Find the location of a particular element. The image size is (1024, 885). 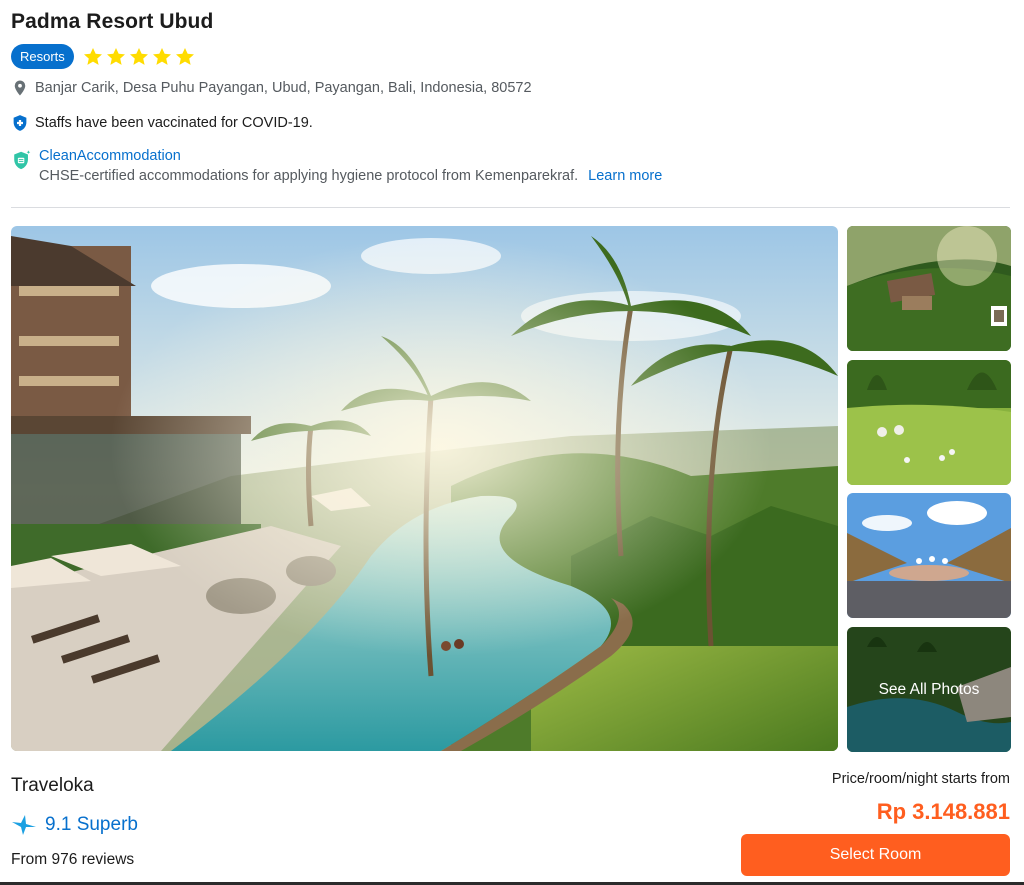

provider-name: Traveloka is located at coordinates (52, 785).